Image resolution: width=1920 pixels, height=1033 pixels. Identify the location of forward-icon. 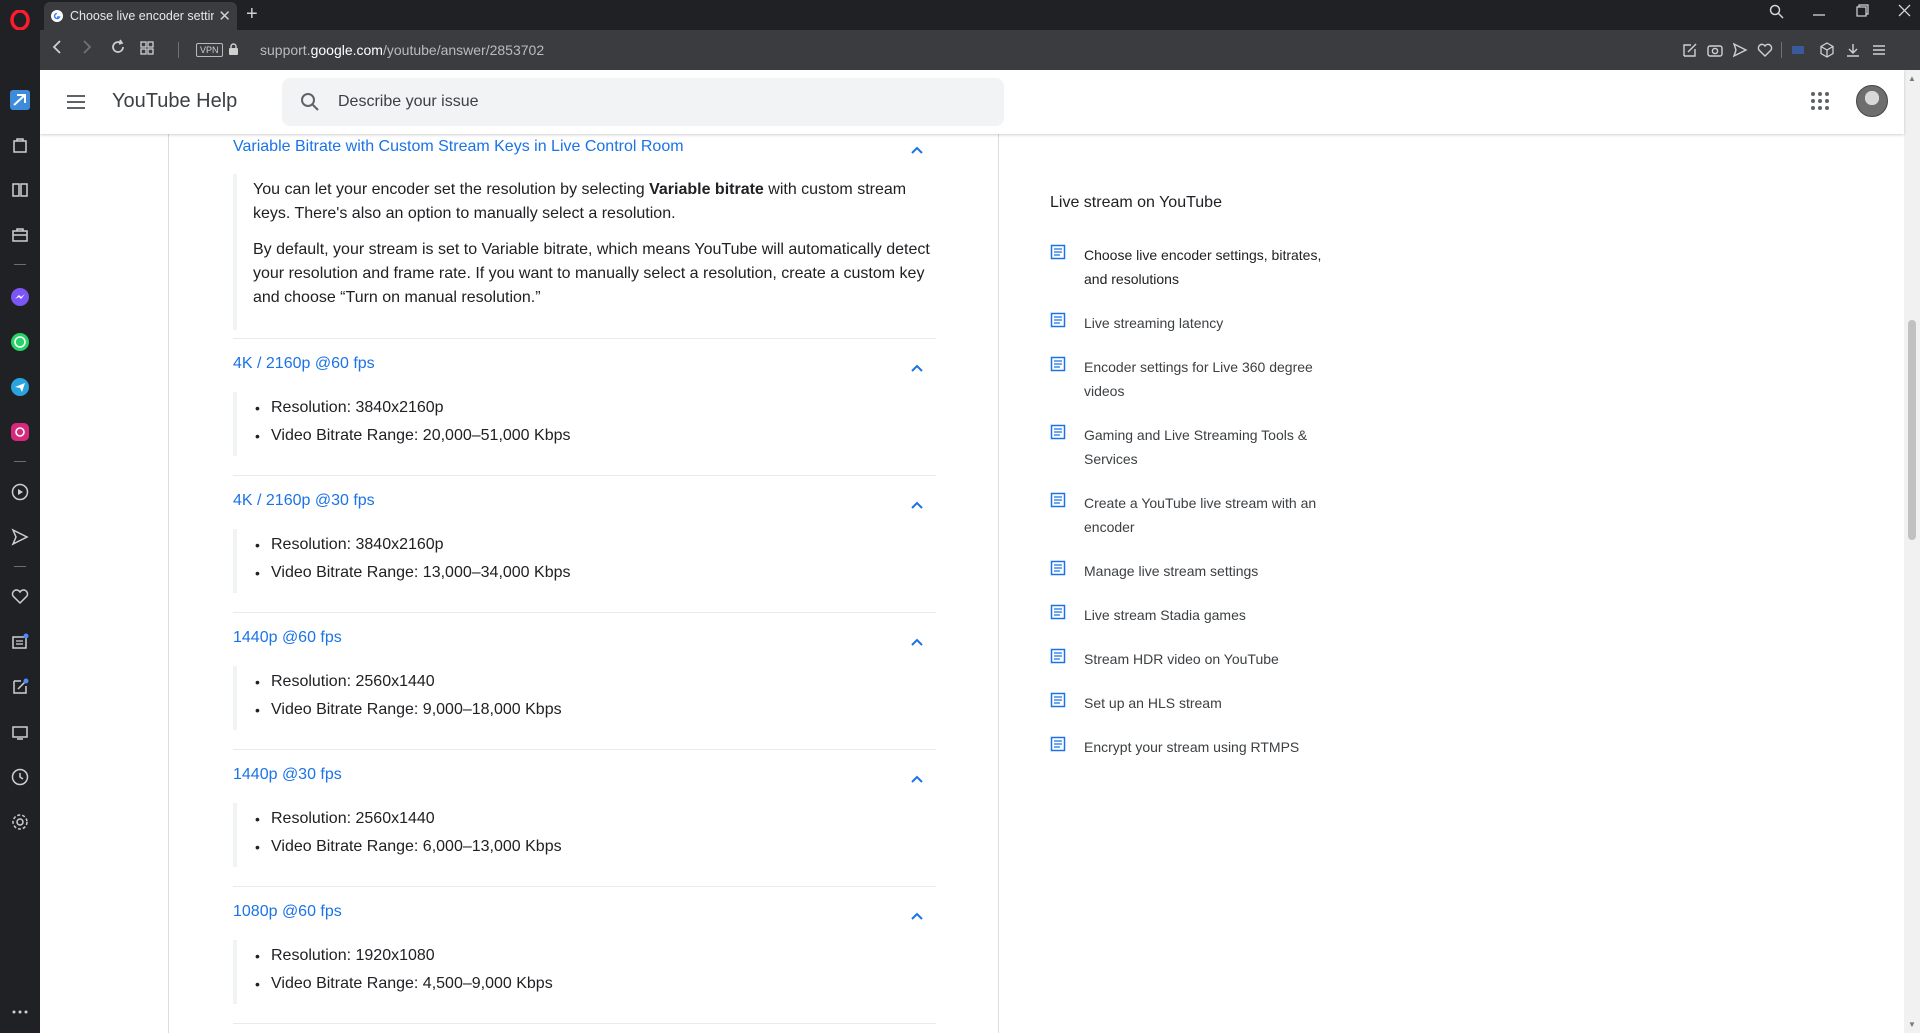
(87, 49).